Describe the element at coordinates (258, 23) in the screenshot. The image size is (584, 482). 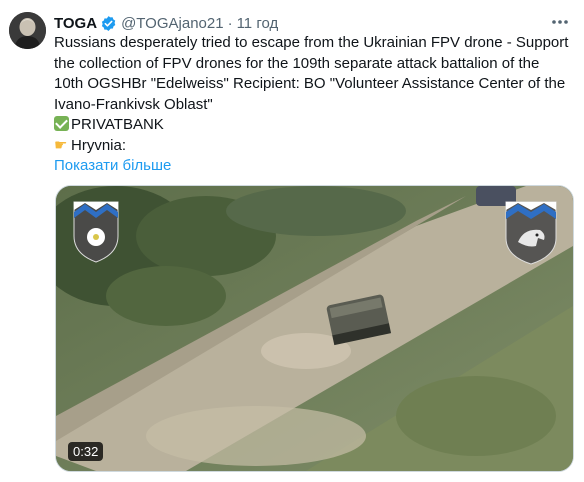
I see `tweet-timestamp: 11 год` at that location.